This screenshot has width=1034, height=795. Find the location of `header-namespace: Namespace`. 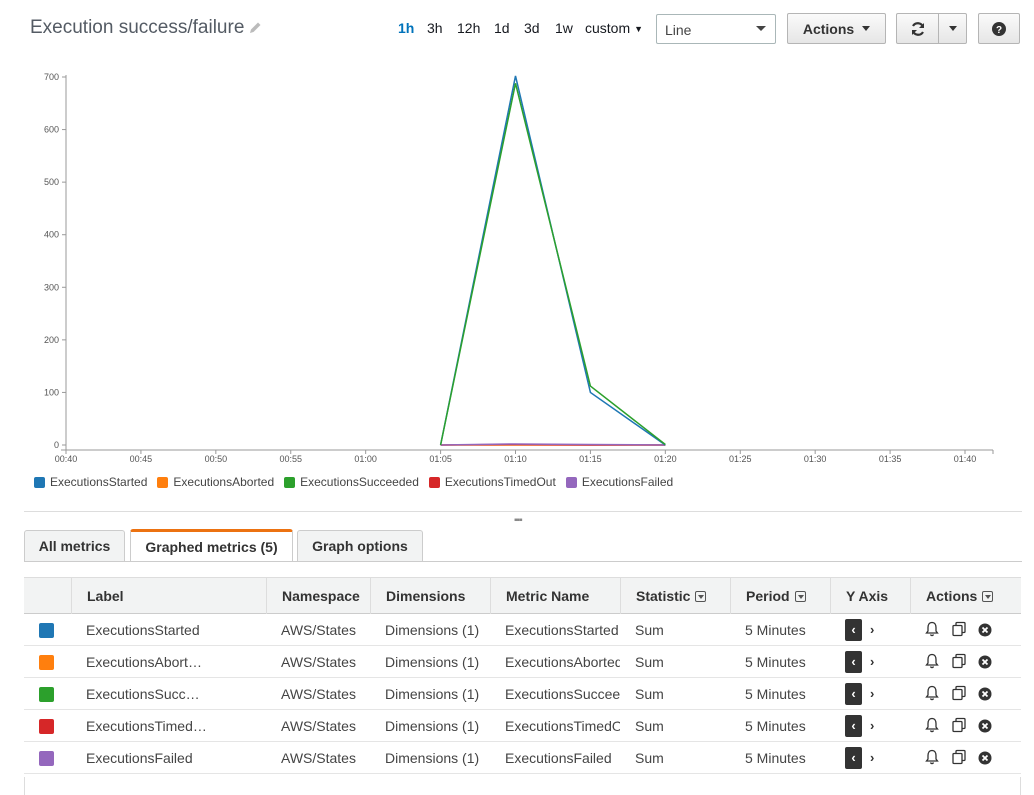

header-namespace: Namespace is located at coordinates (318, 596).